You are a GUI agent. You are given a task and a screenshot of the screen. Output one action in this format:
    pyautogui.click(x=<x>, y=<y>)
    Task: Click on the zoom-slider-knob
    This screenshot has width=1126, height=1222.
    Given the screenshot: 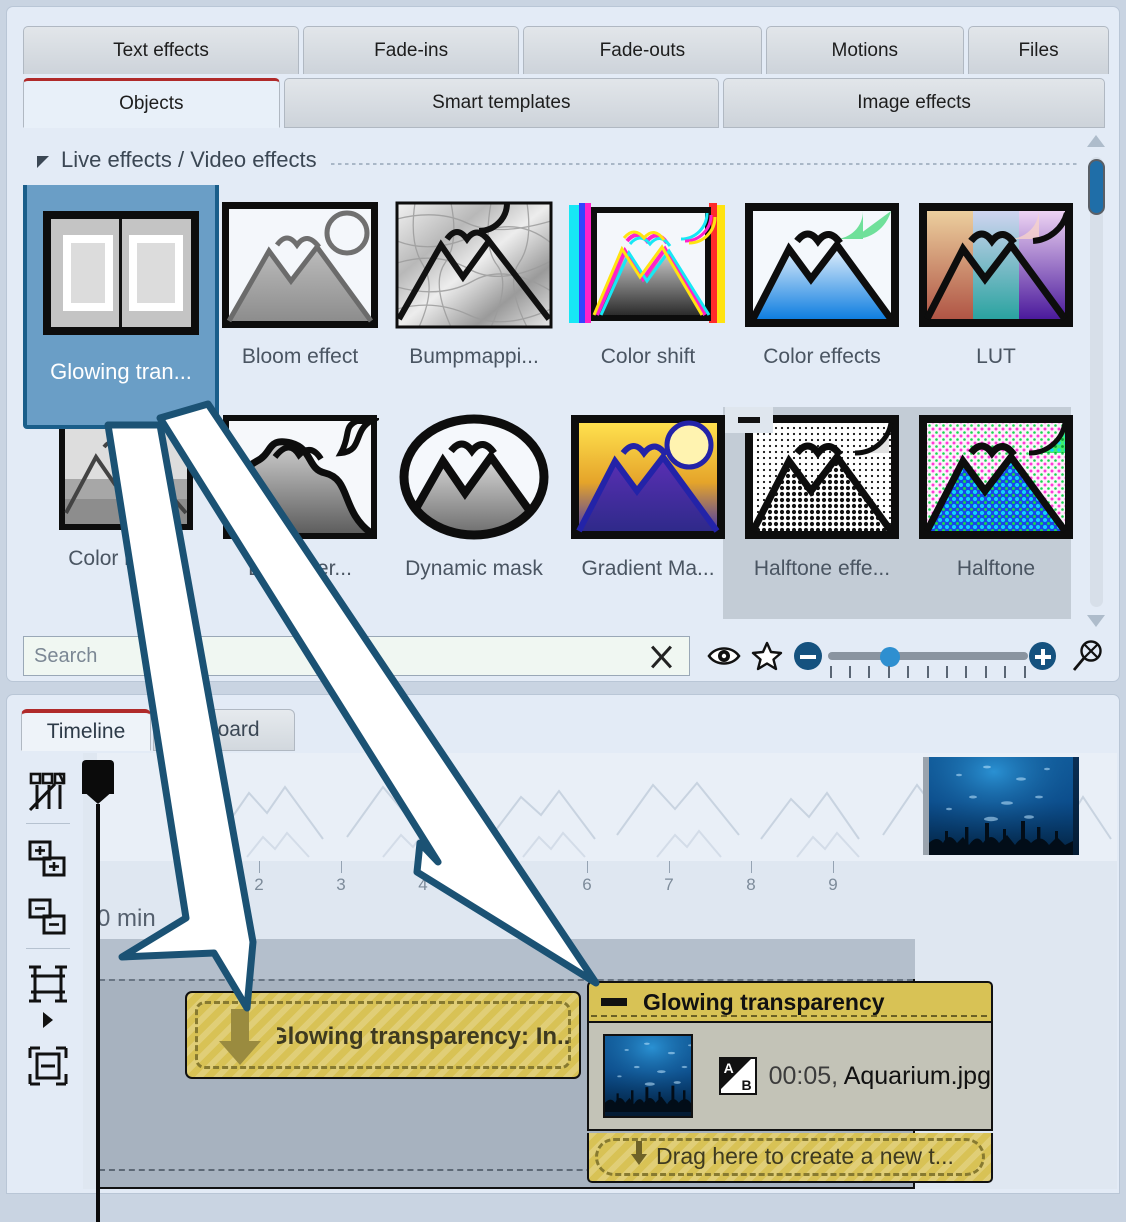 What is the action you would take?
    pyautogui.click(x=889, y=657)
    